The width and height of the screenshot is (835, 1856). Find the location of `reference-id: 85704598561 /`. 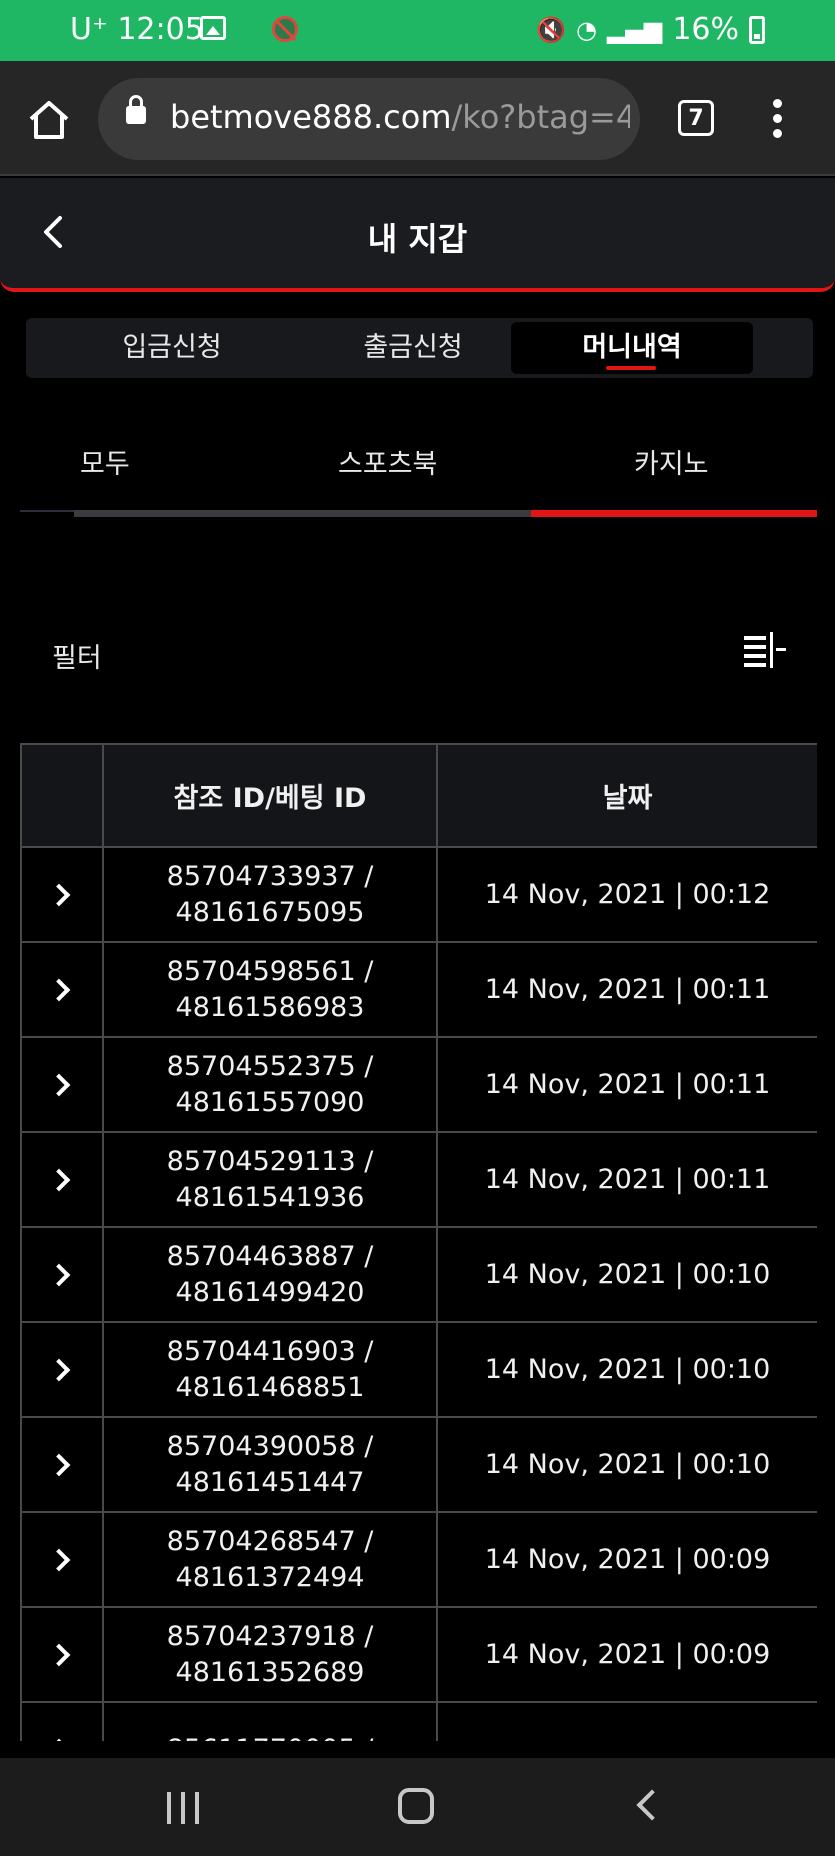

reference-id: 85704598561 / is located at coordinates (270, 971).